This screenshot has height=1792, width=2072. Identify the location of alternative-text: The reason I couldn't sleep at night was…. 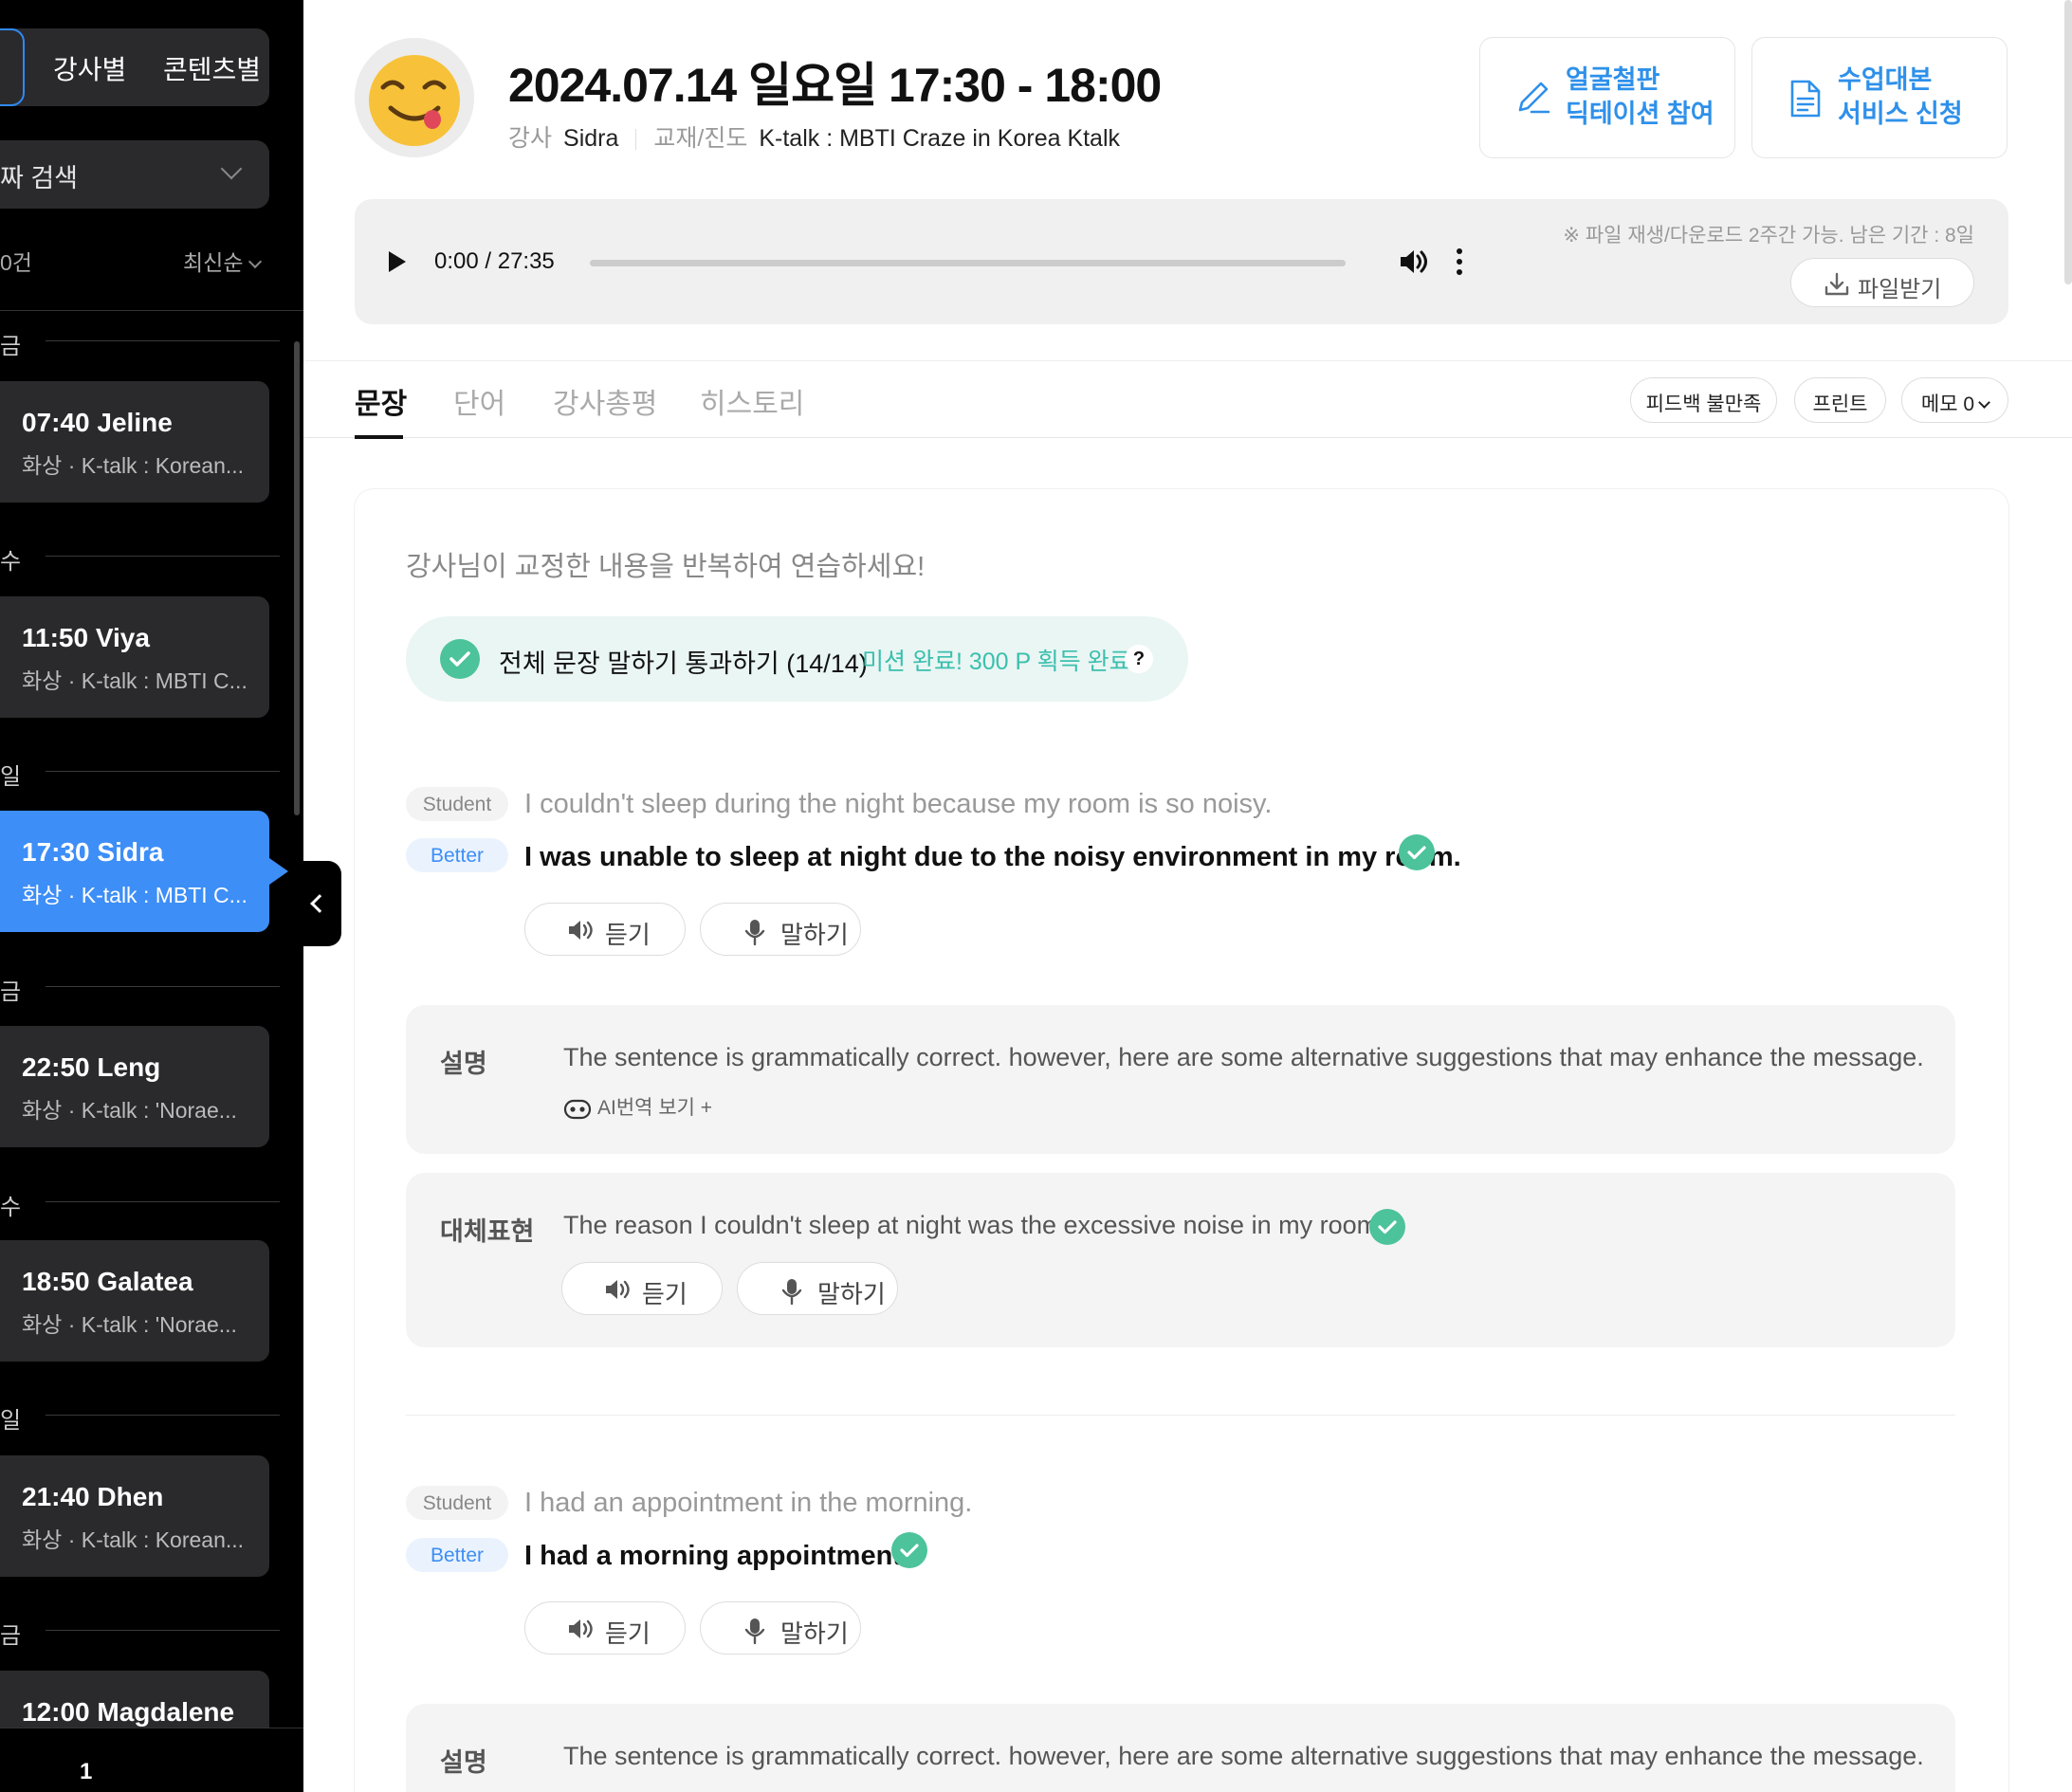
(974, 1225).